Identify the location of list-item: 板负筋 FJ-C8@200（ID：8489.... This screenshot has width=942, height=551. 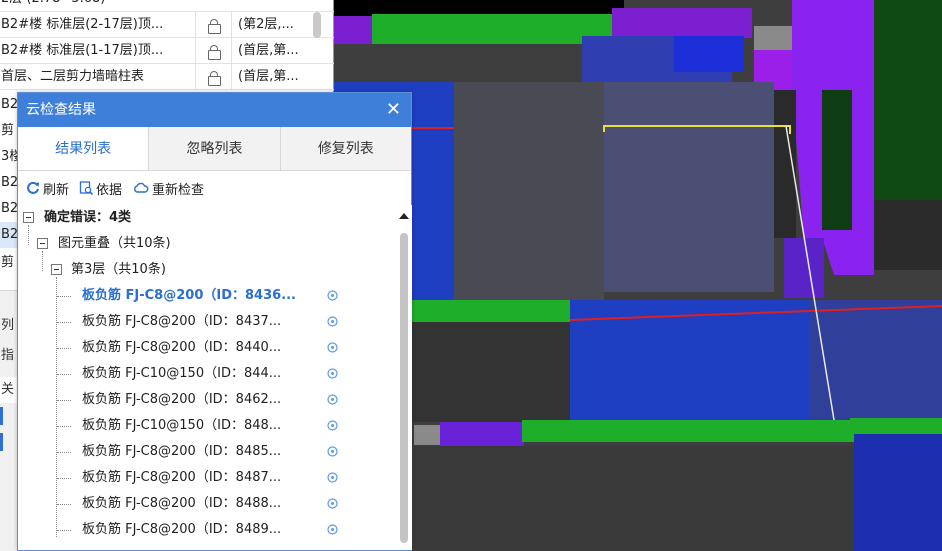
(207, 530).